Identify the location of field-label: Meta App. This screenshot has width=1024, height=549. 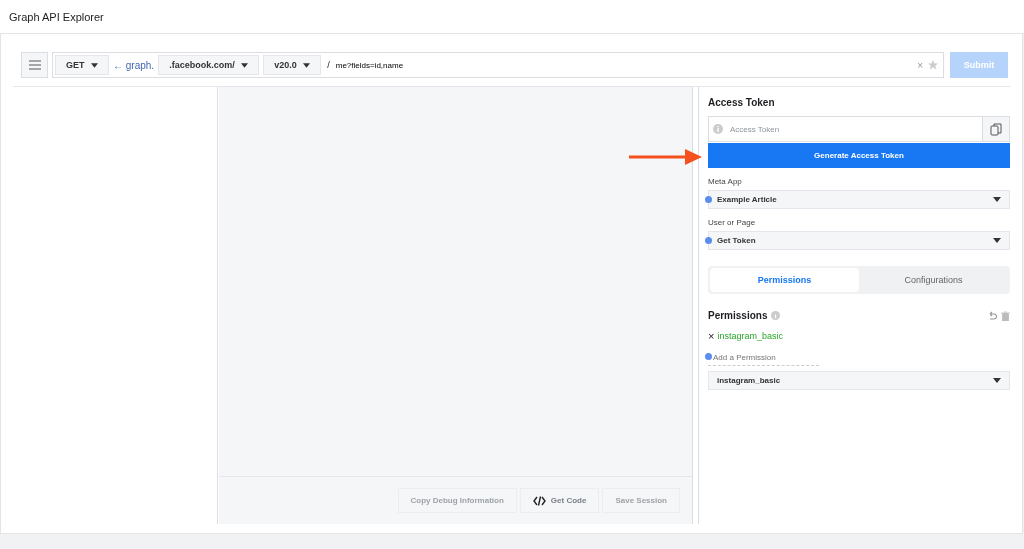
(725, 181).